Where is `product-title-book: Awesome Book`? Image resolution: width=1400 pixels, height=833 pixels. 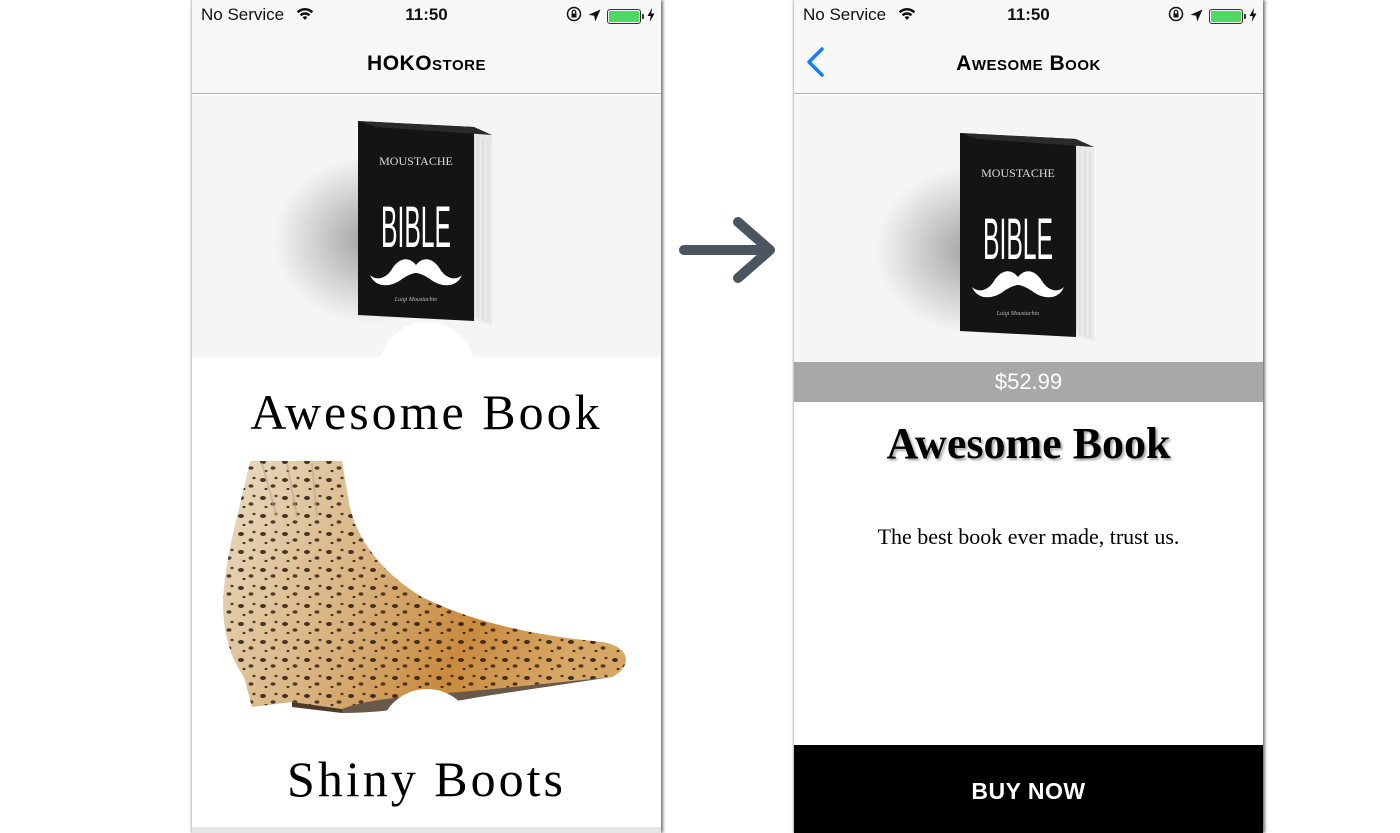
product-title-book: Awesome Book is located at coordinates (426, 412).